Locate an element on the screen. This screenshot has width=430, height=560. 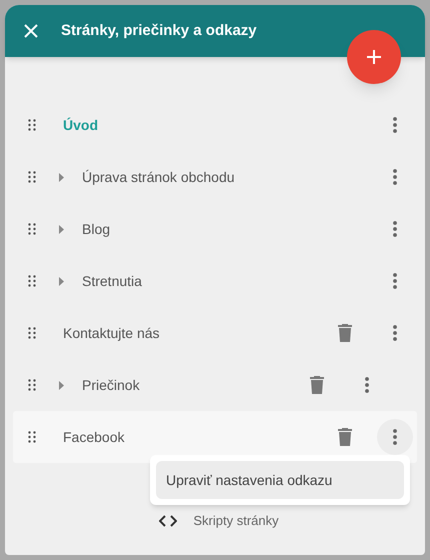
close-icon is located at coordinates (31, 31).